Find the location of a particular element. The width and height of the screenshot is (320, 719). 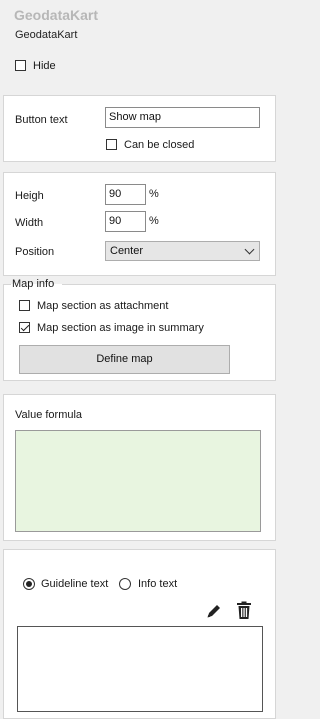

map-attachment-checkbox is located at coordinates (24, 305).